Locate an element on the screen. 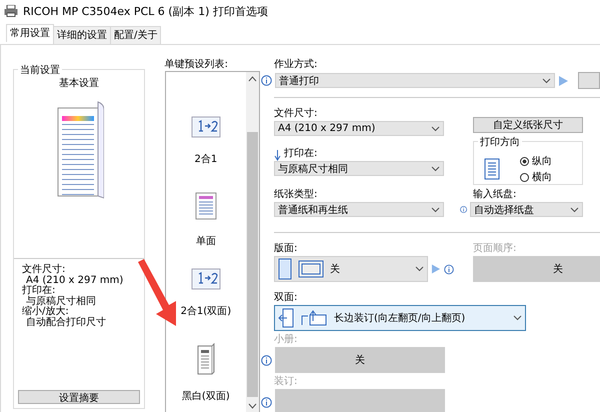 This screenshot has height=412, width=600. document-page-icon is located at coordinates (205, 206).